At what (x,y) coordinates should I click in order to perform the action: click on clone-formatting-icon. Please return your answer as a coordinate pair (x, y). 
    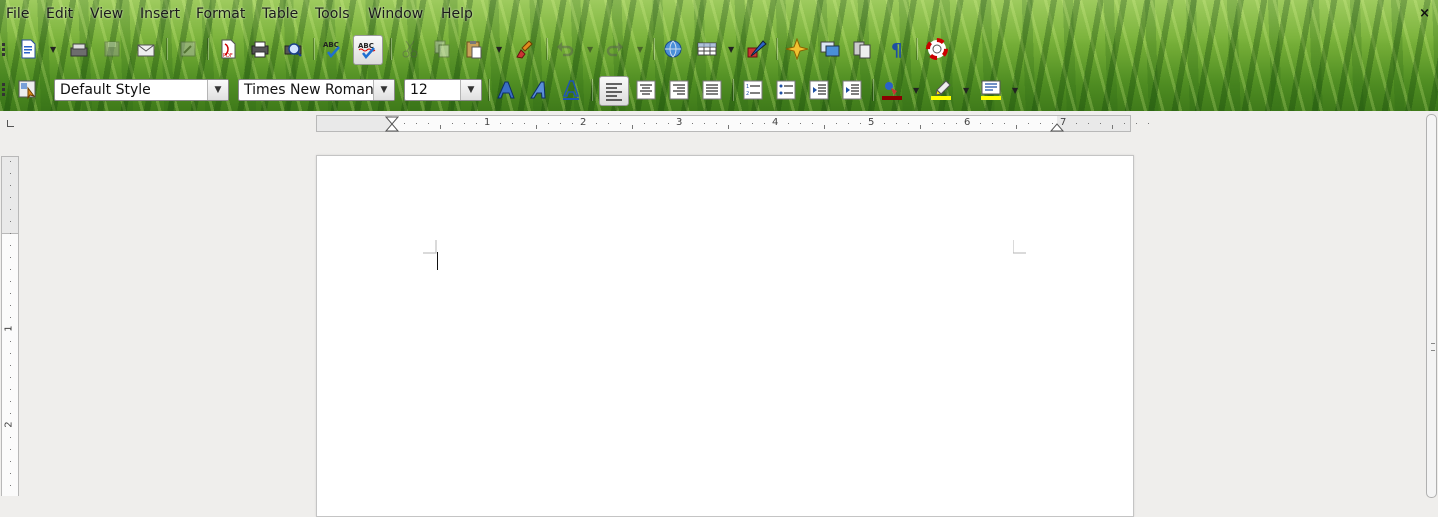
    Looking at the image, I should click on (526, 49).